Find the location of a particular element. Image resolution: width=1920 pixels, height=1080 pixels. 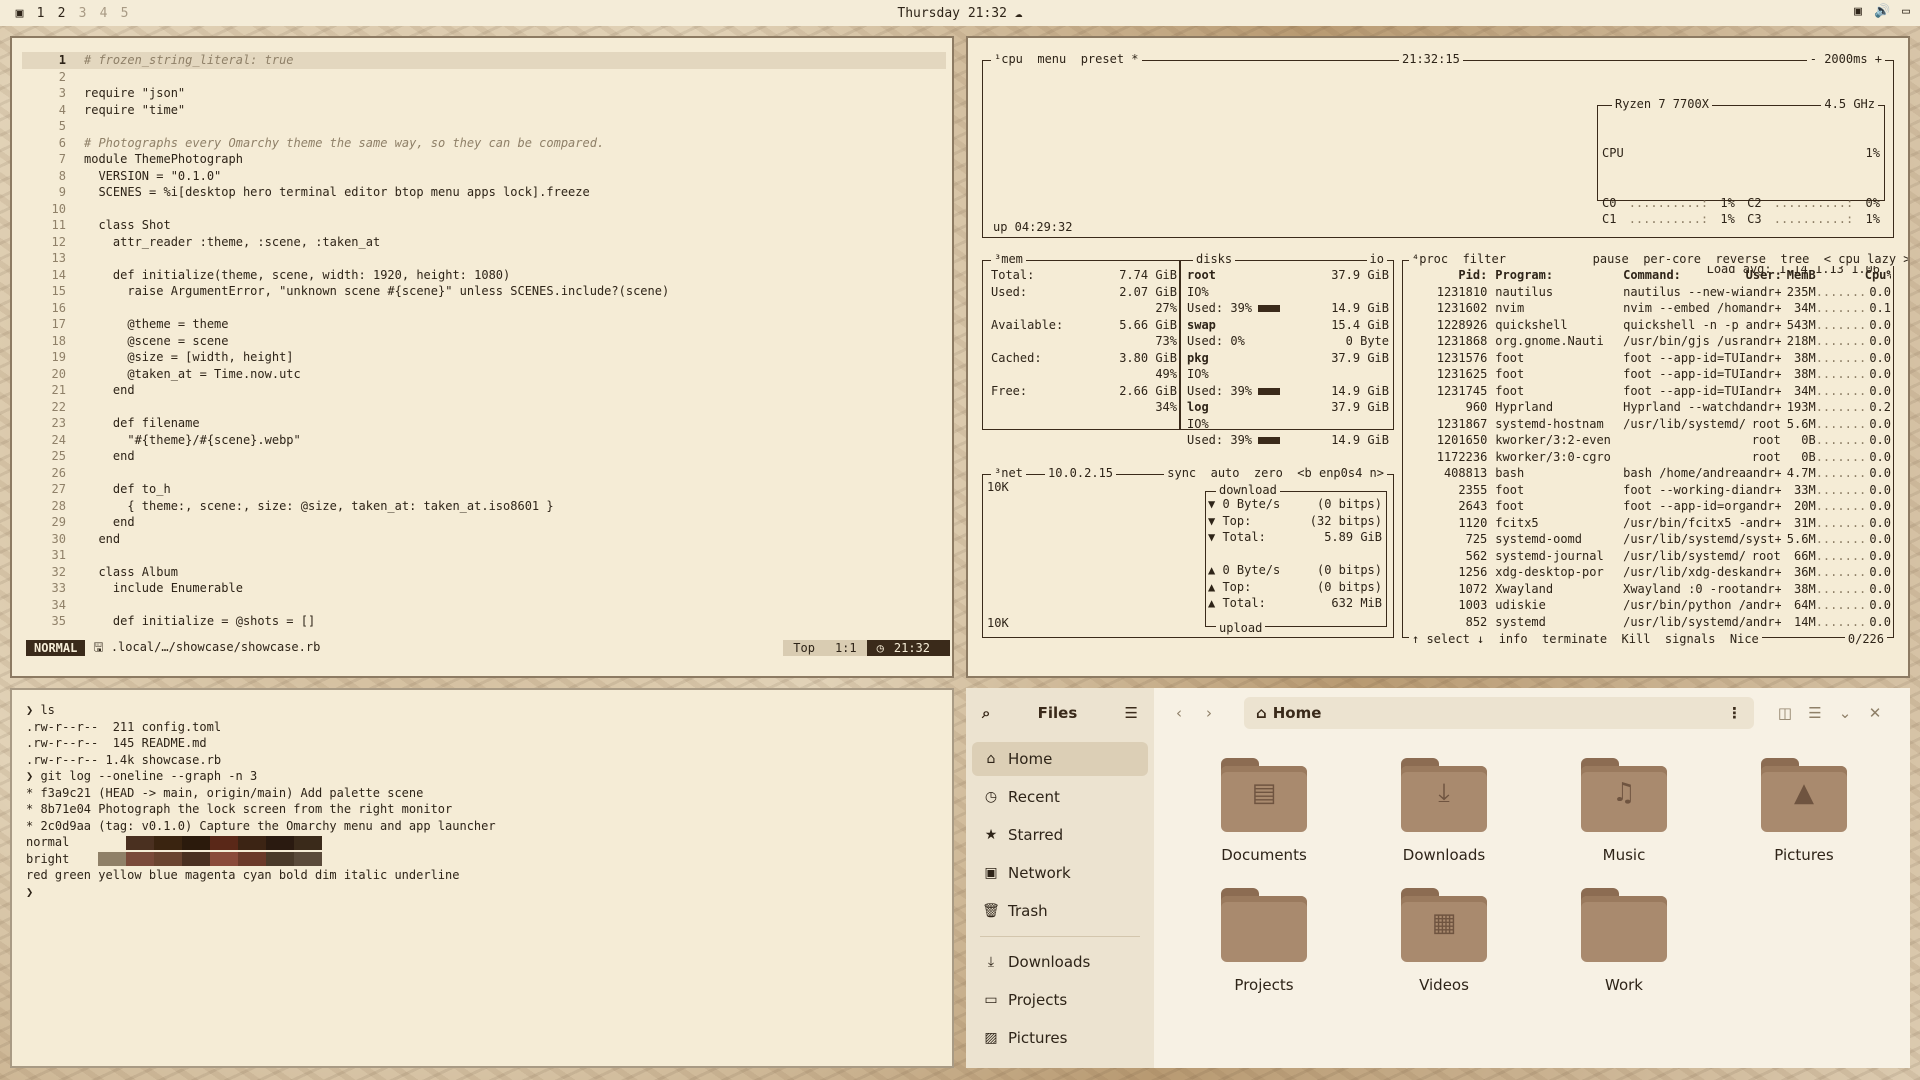

code-line: 34 is located at coordinates (484, 605).